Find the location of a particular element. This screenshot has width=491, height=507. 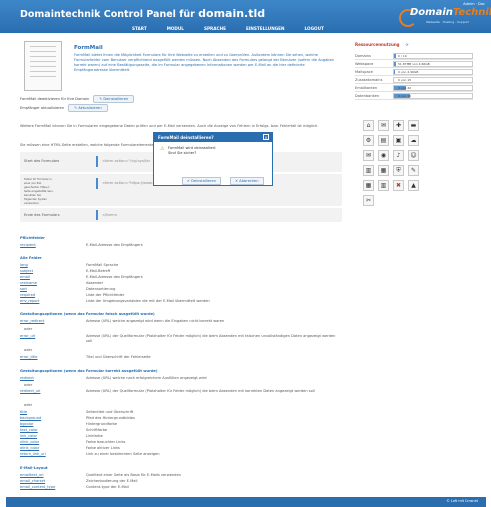

home-icon: ⌂ is located at coordinates (368, 125).